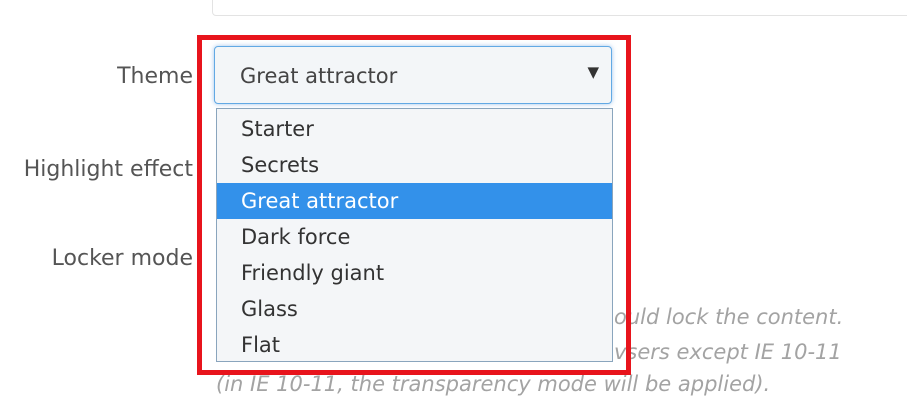 This screenshot has height=400, width=907. Describe the element at coordinates (593, 72) in the screenshot. I see `triangle-down-icon: ▼` at that location.